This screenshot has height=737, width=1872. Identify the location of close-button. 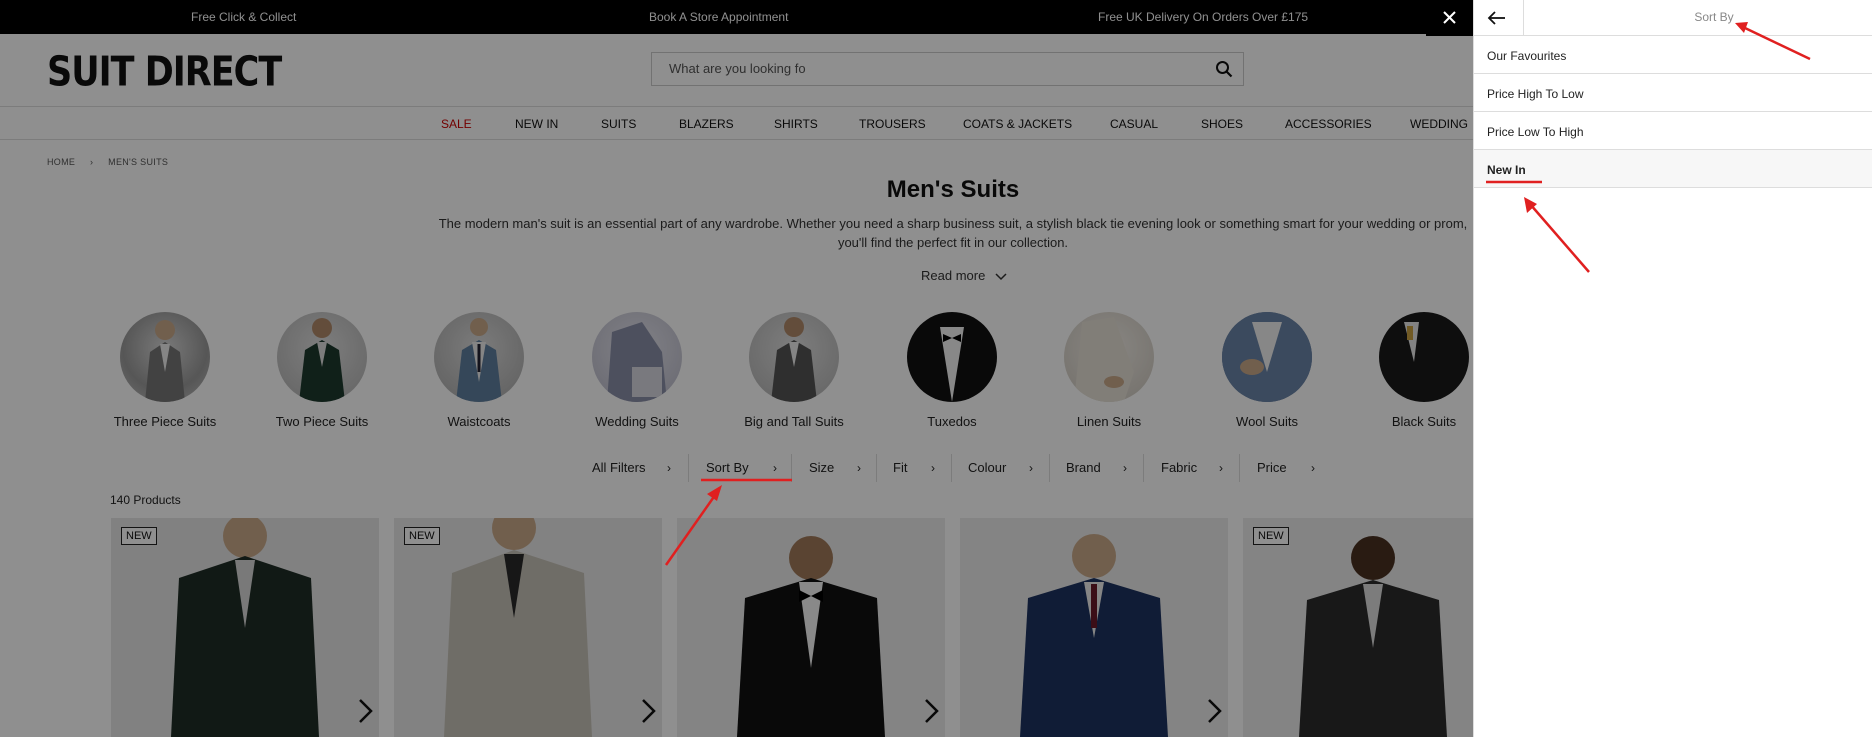
(1449, 18).